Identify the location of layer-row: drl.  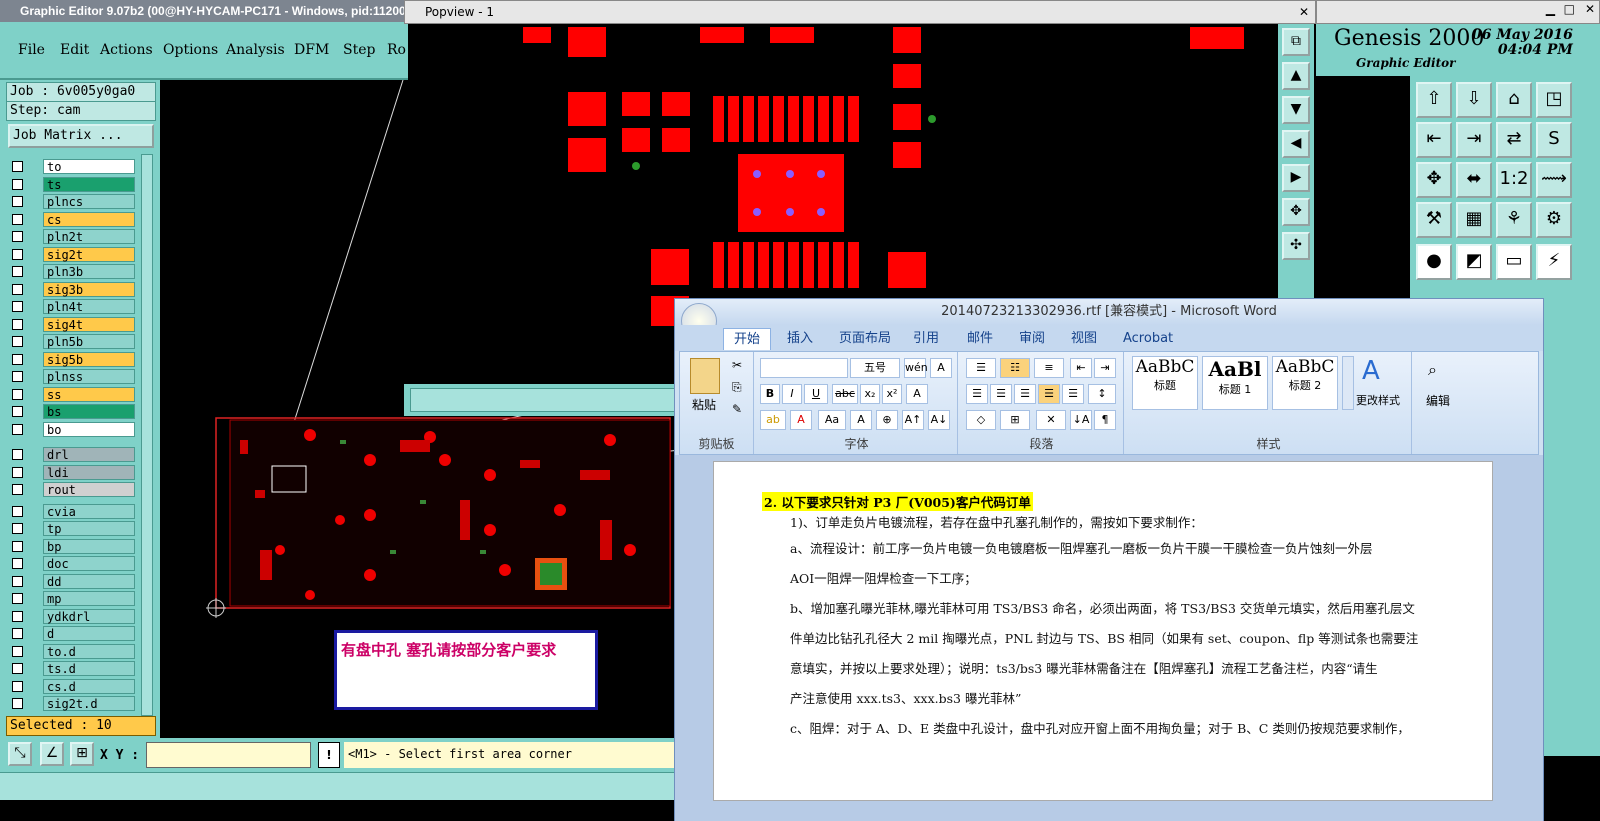
(74, 454).